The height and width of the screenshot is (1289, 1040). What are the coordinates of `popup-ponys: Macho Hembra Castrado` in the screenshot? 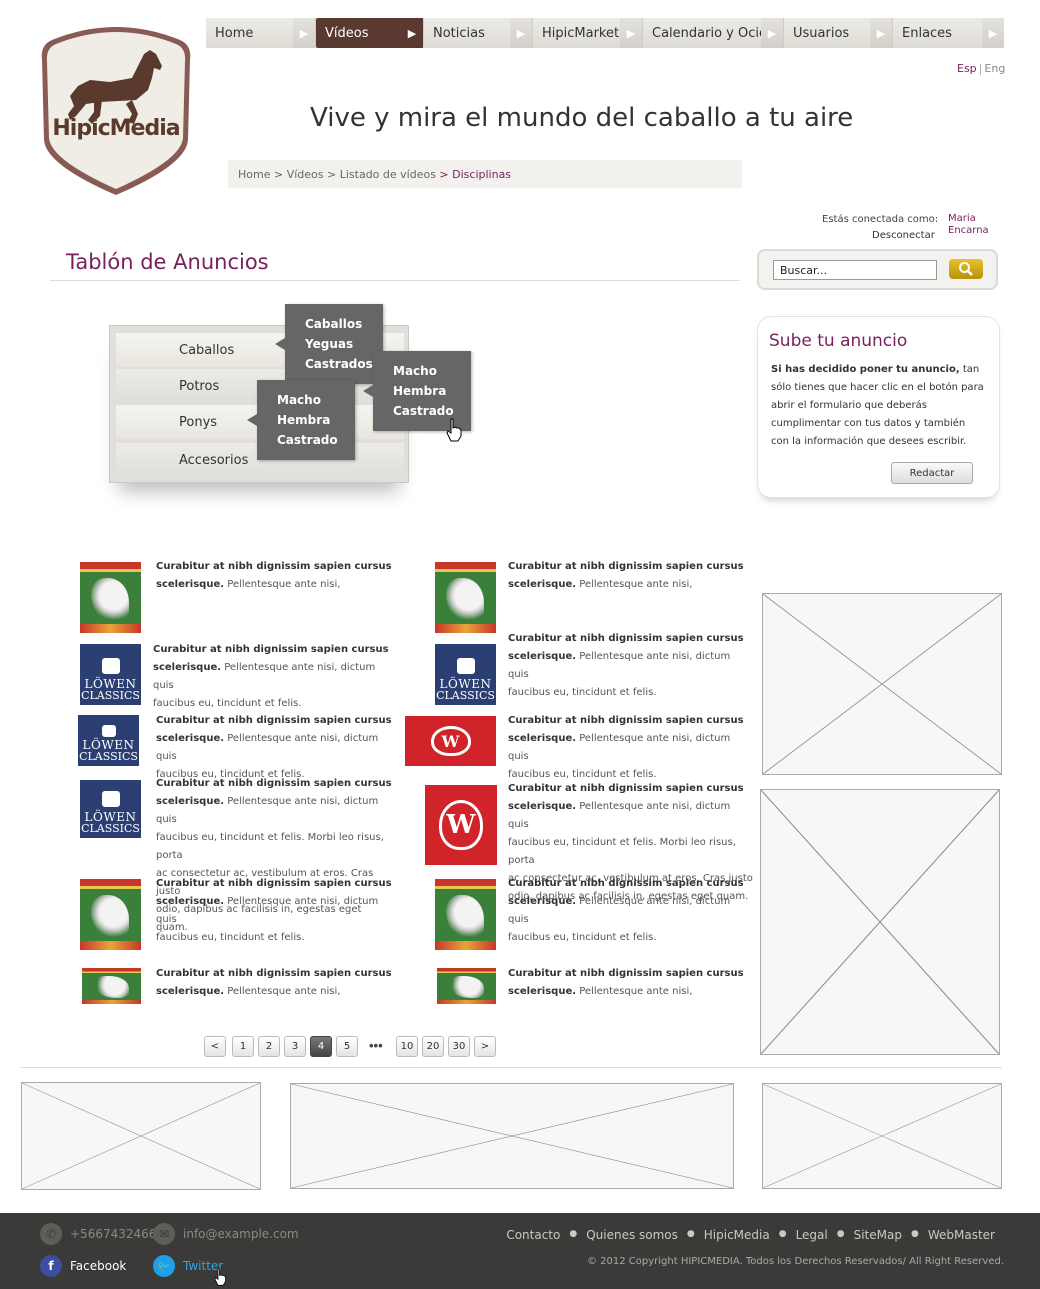 It's located at (301, 420).